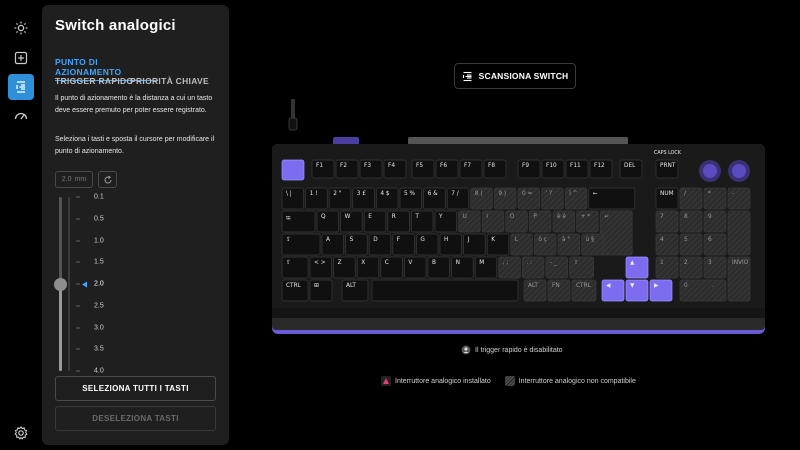 This screenshot has height=450, width=800. I want to click on key-label: - _, so click(553, 263).